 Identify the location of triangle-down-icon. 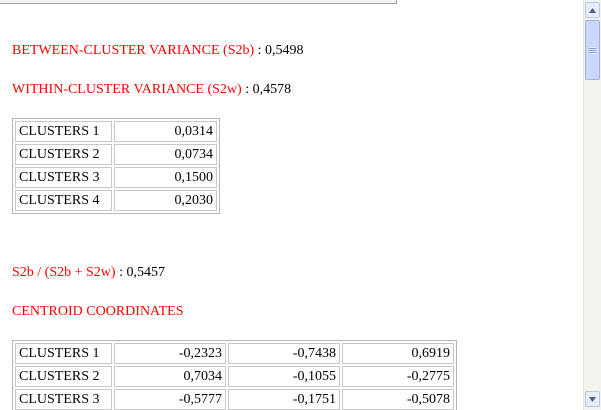
(592, 399).